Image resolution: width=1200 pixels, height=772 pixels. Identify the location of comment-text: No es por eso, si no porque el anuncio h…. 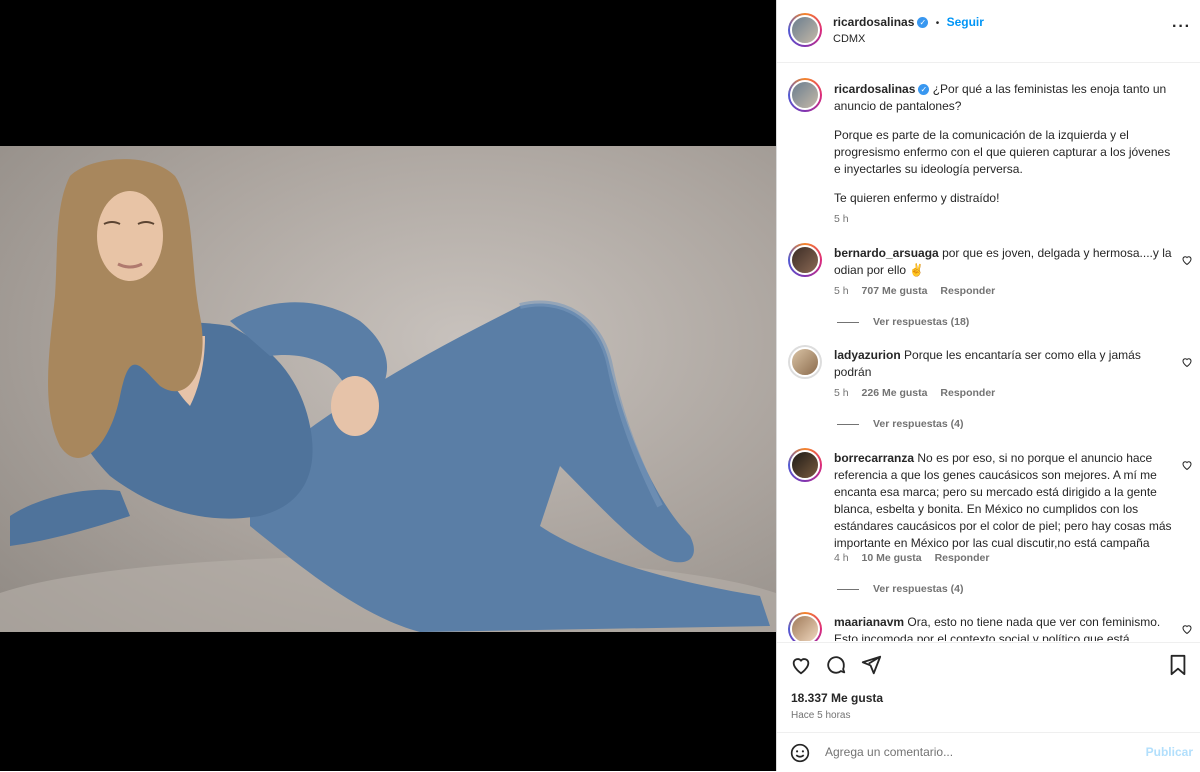
(1003, 500).